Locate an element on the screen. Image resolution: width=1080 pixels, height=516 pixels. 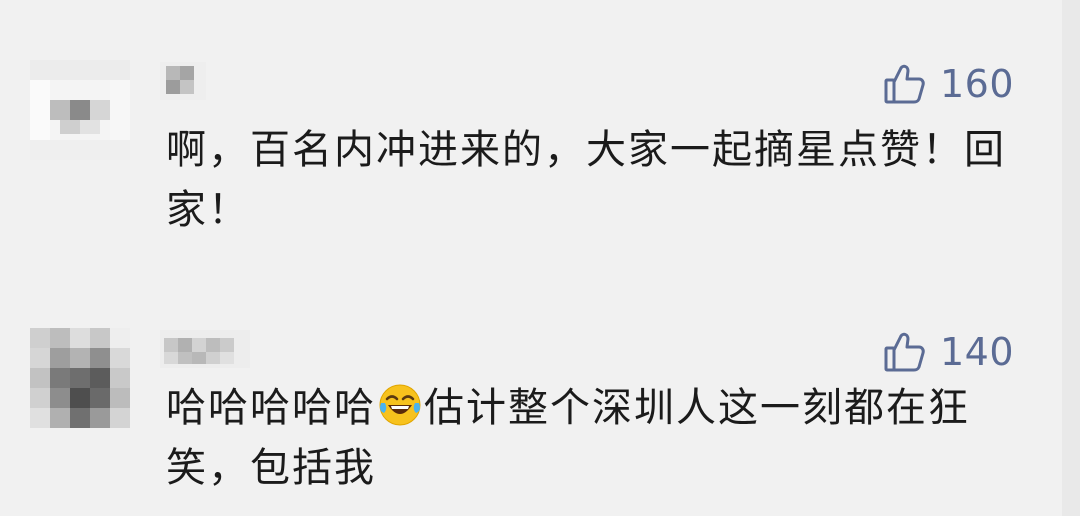
like-button: 160 is located at coordinates (948, 84).